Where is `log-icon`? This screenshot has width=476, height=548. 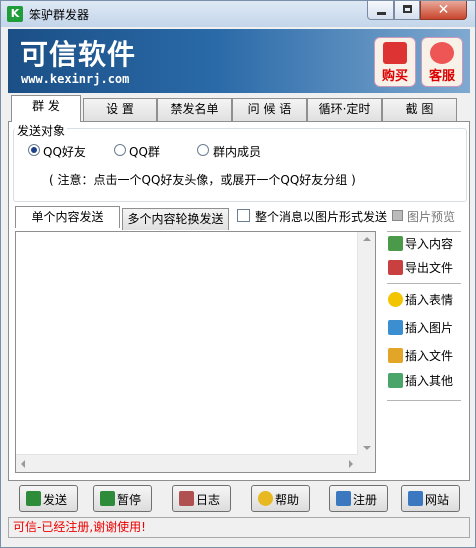 log-icon is located at coordinates (186, 498).